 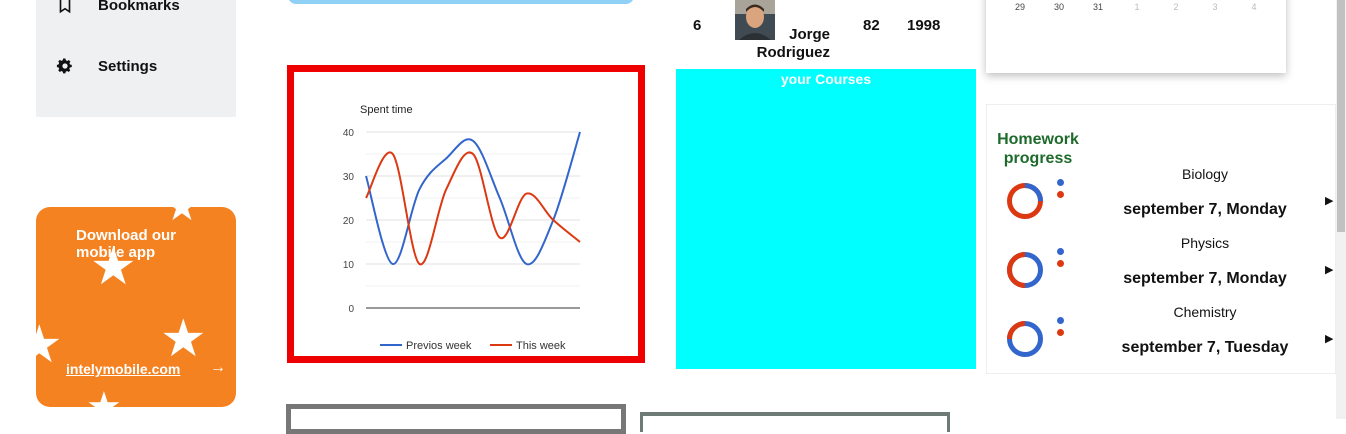 I want to click on year-value: 1998, so click(x=924, y=25).